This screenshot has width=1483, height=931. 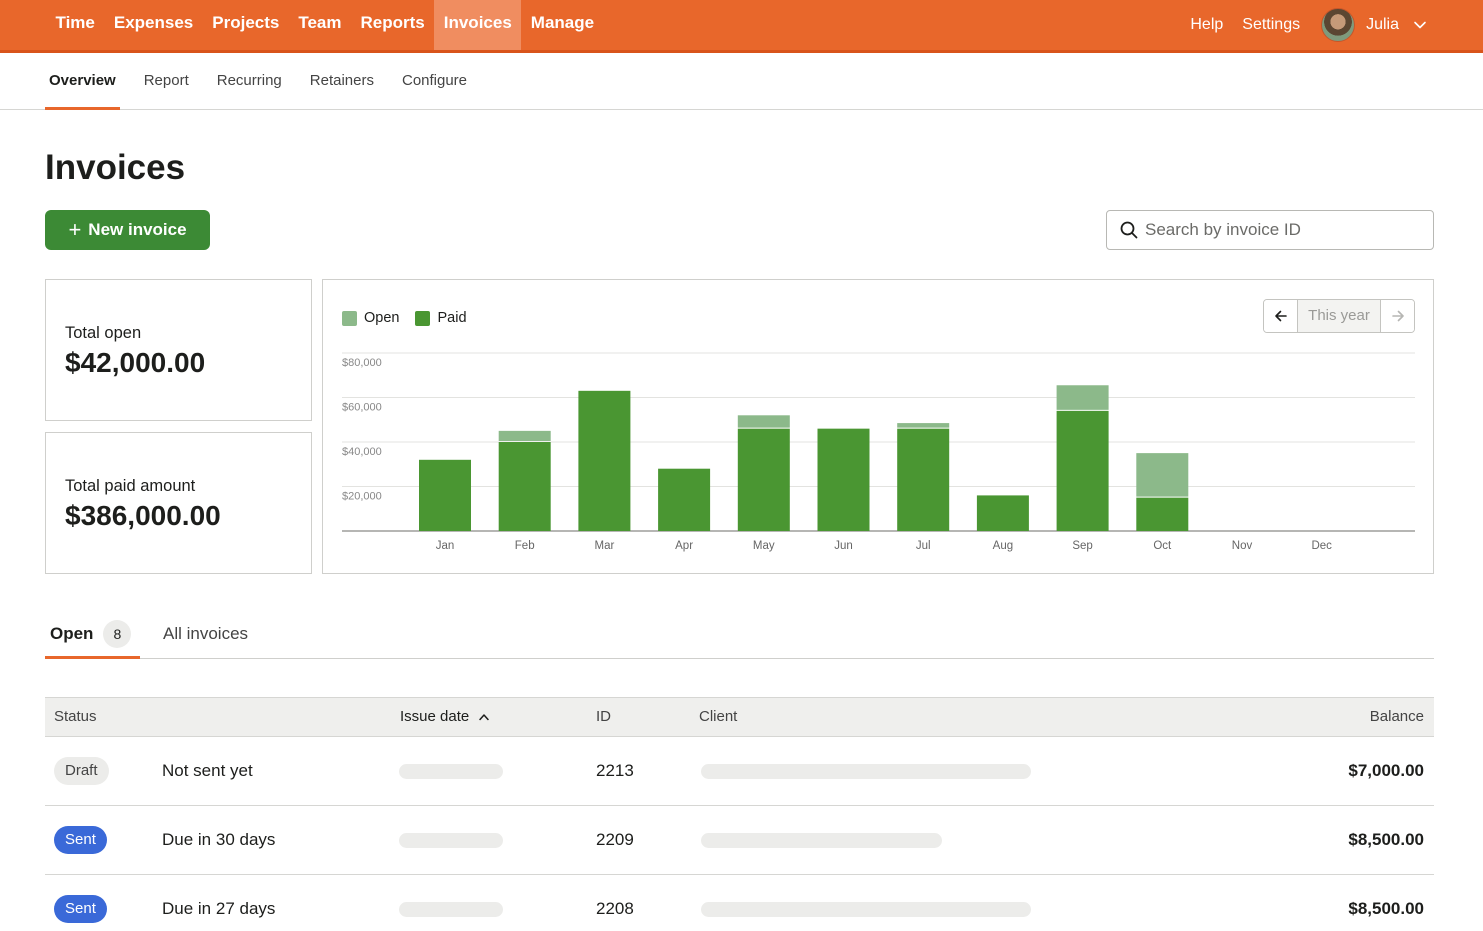 What do you see at coordinates (153, 25) in the screenshot?
I see `nav-expenses: Expenses` at bounding box center [153, 25].